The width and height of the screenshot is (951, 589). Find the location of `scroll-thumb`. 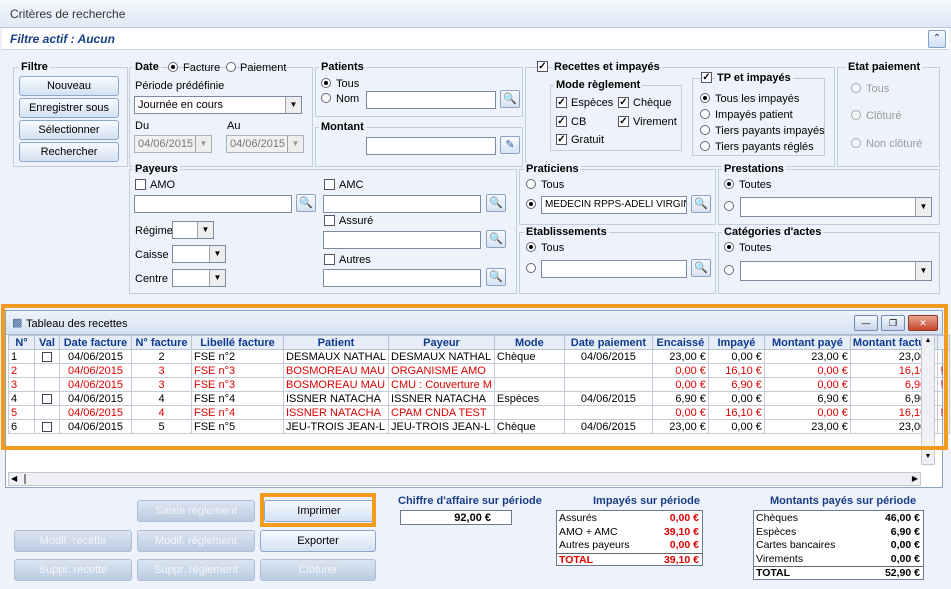

scroll-thumb is located at coordinates (25, 479).